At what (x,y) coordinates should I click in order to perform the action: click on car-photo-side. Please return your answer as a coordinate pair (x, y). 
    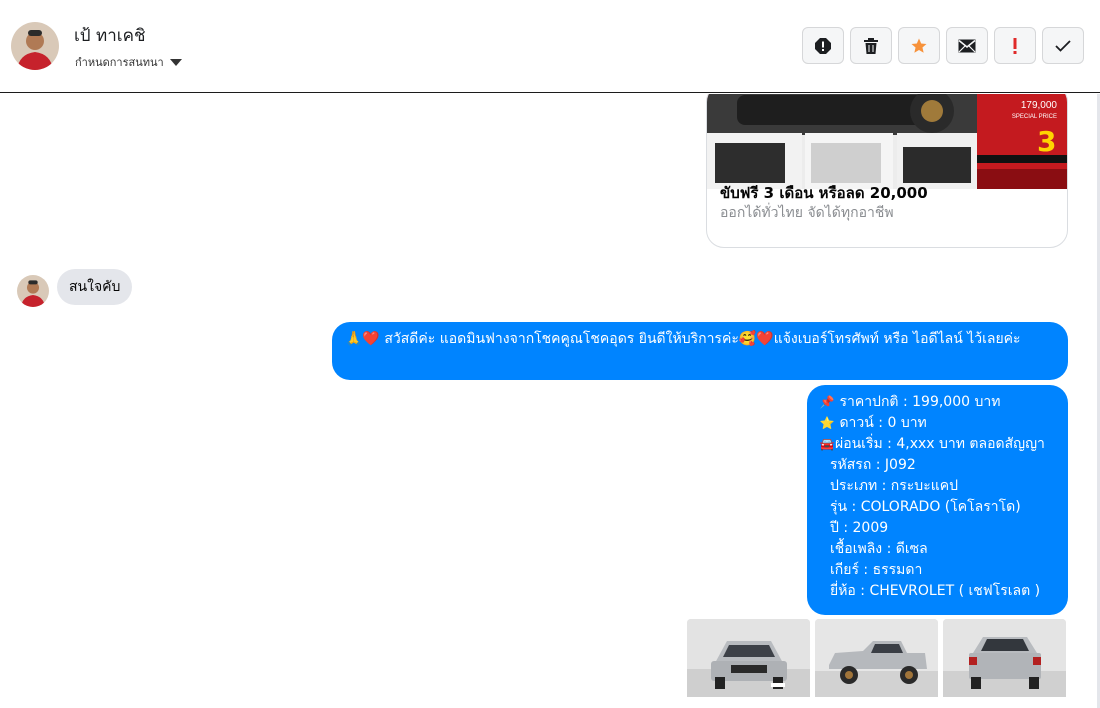
    Looking at the image, I should click on (876, 658).